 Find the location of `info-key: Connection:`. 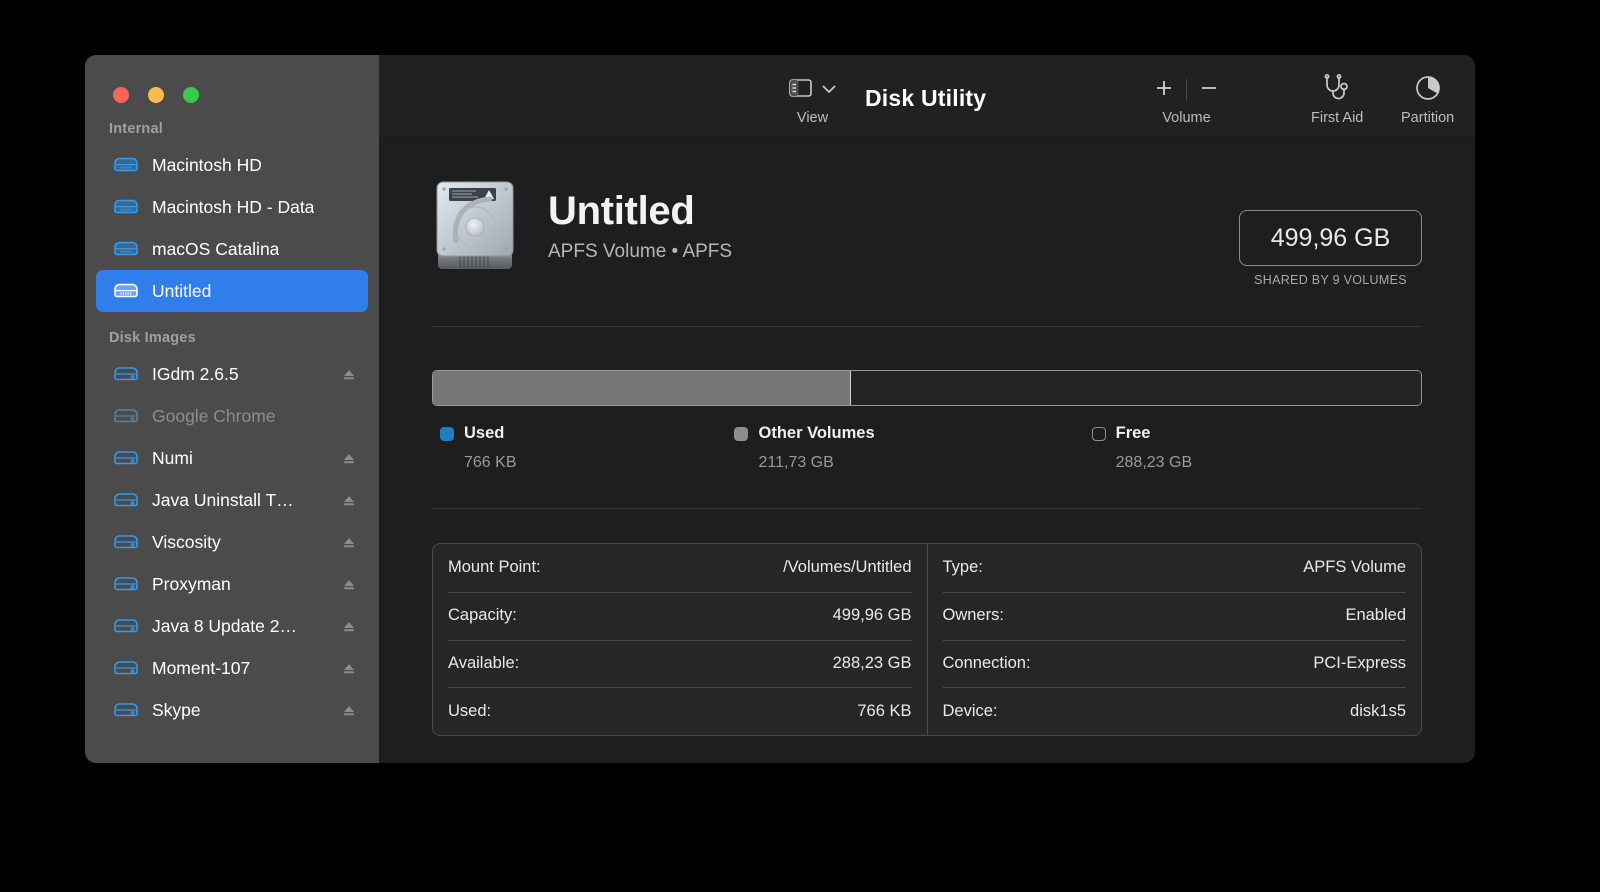

info-key: Connection: is located at coordinates (986, 662).